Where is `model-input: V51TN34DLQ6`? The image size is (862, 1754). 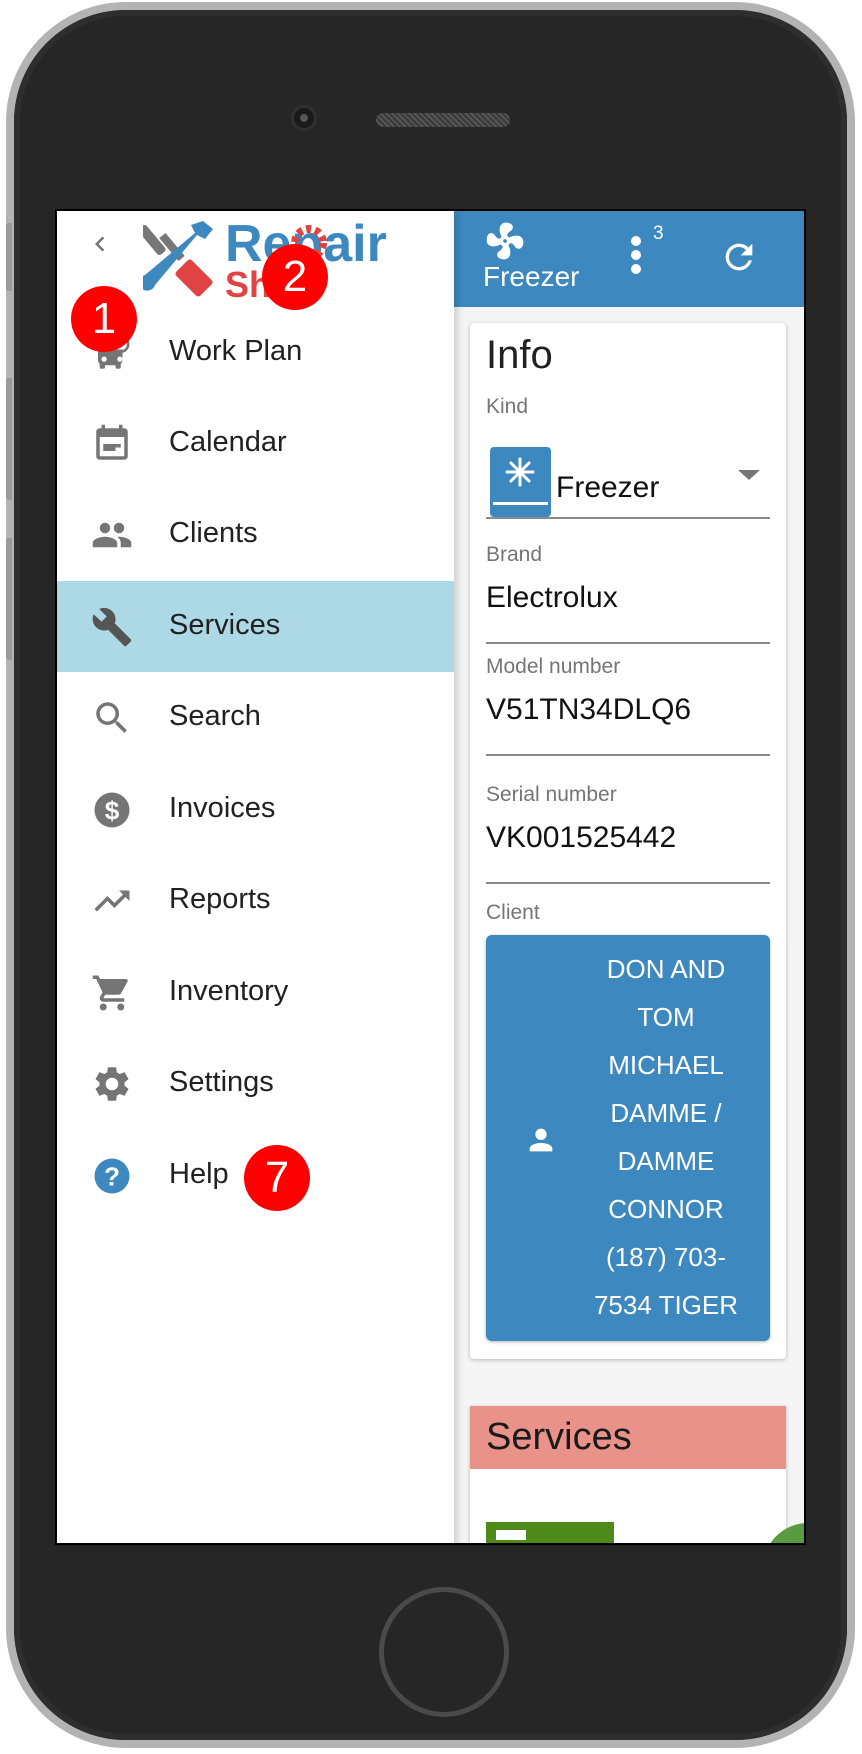
model-input: V51TN34DLQ6 is located at coordinates (588, 710).